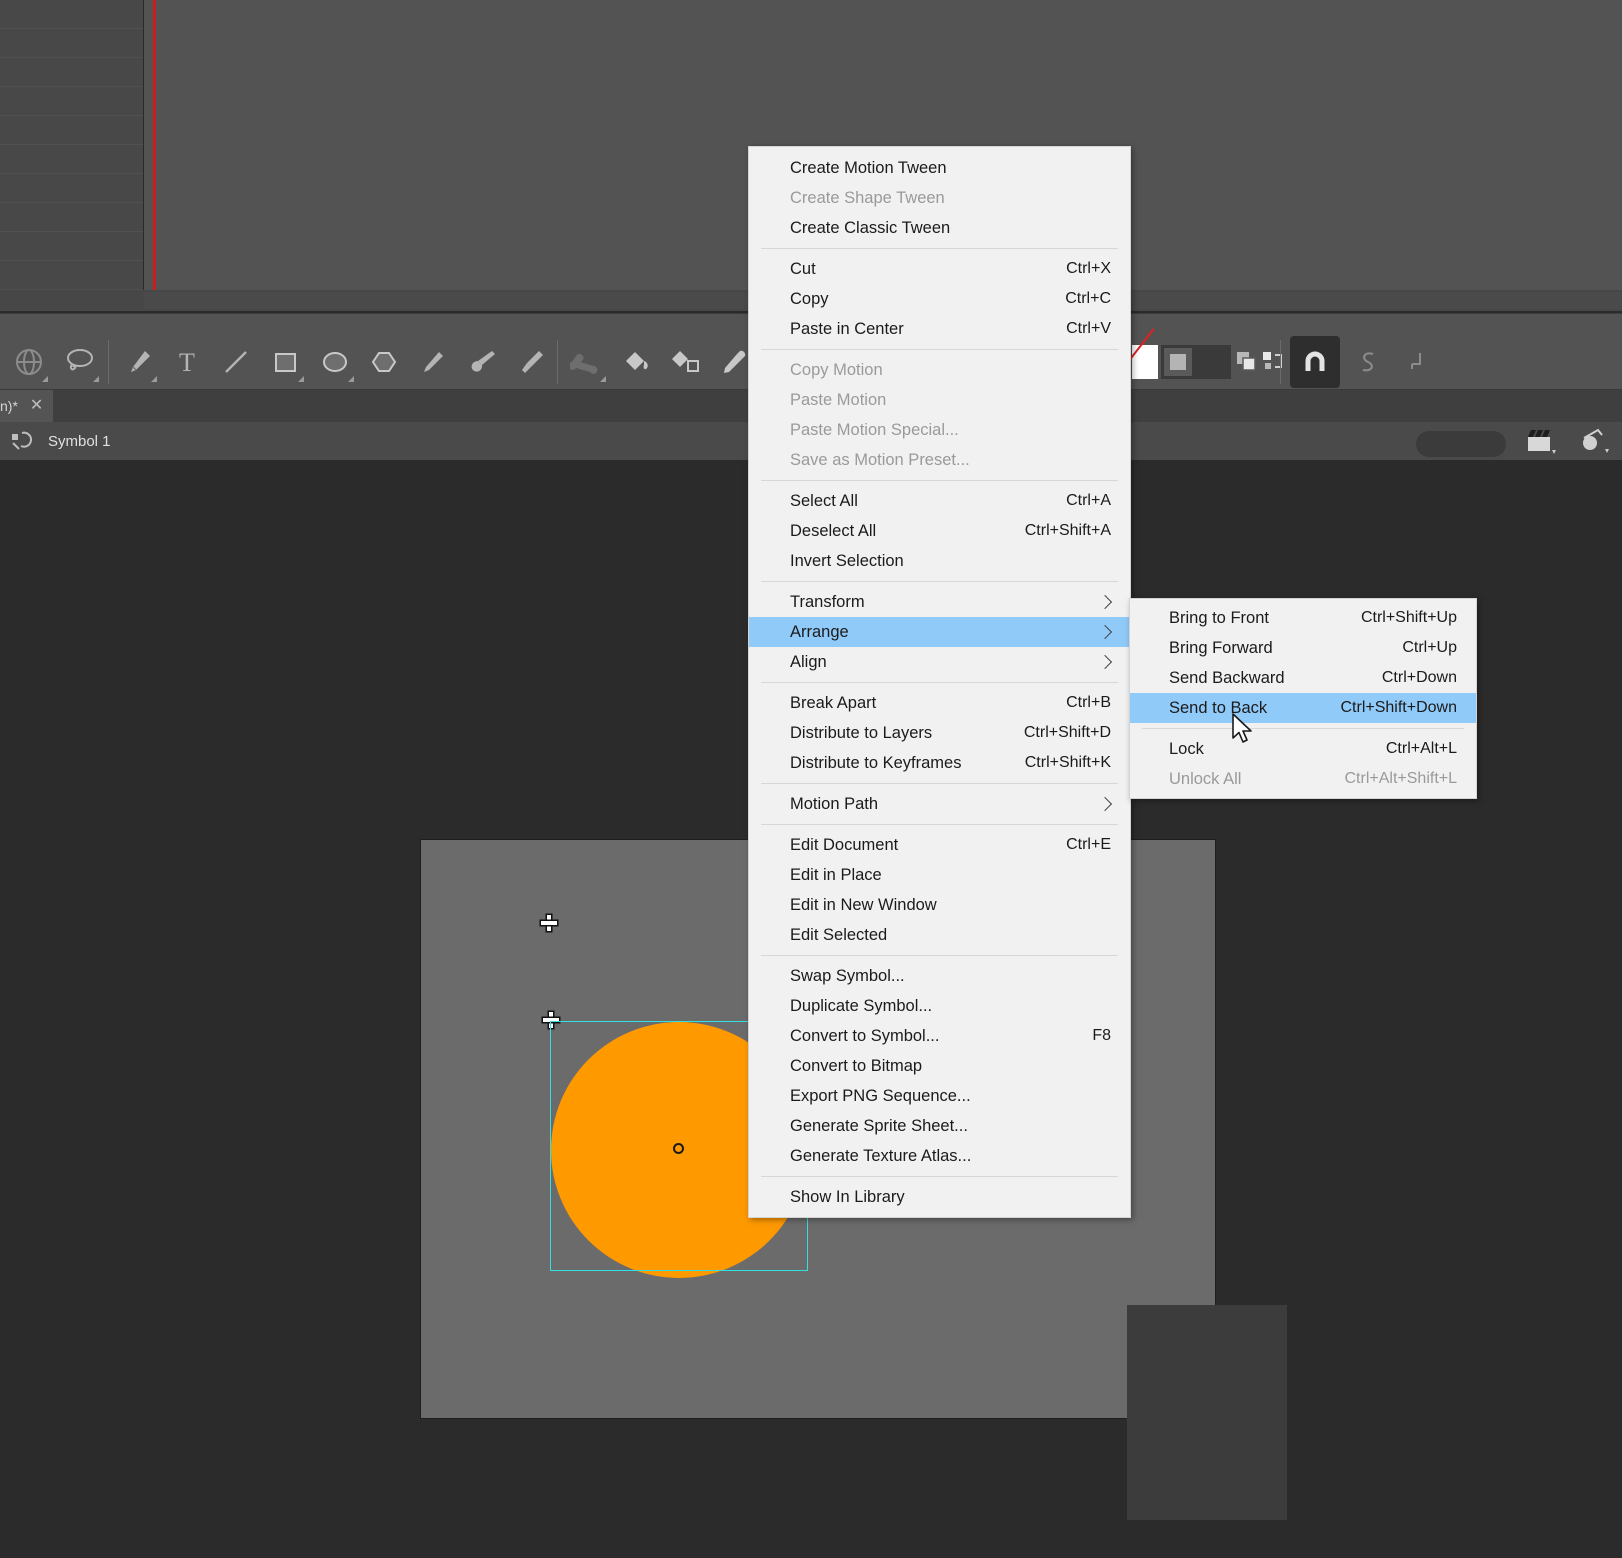 The image size is (1622, 1558). What do you see at coordinates (939, 875) in the screenshot?
I see `menu-item-edit-in-place: Edit in Place` at bounding box center [939, 875].